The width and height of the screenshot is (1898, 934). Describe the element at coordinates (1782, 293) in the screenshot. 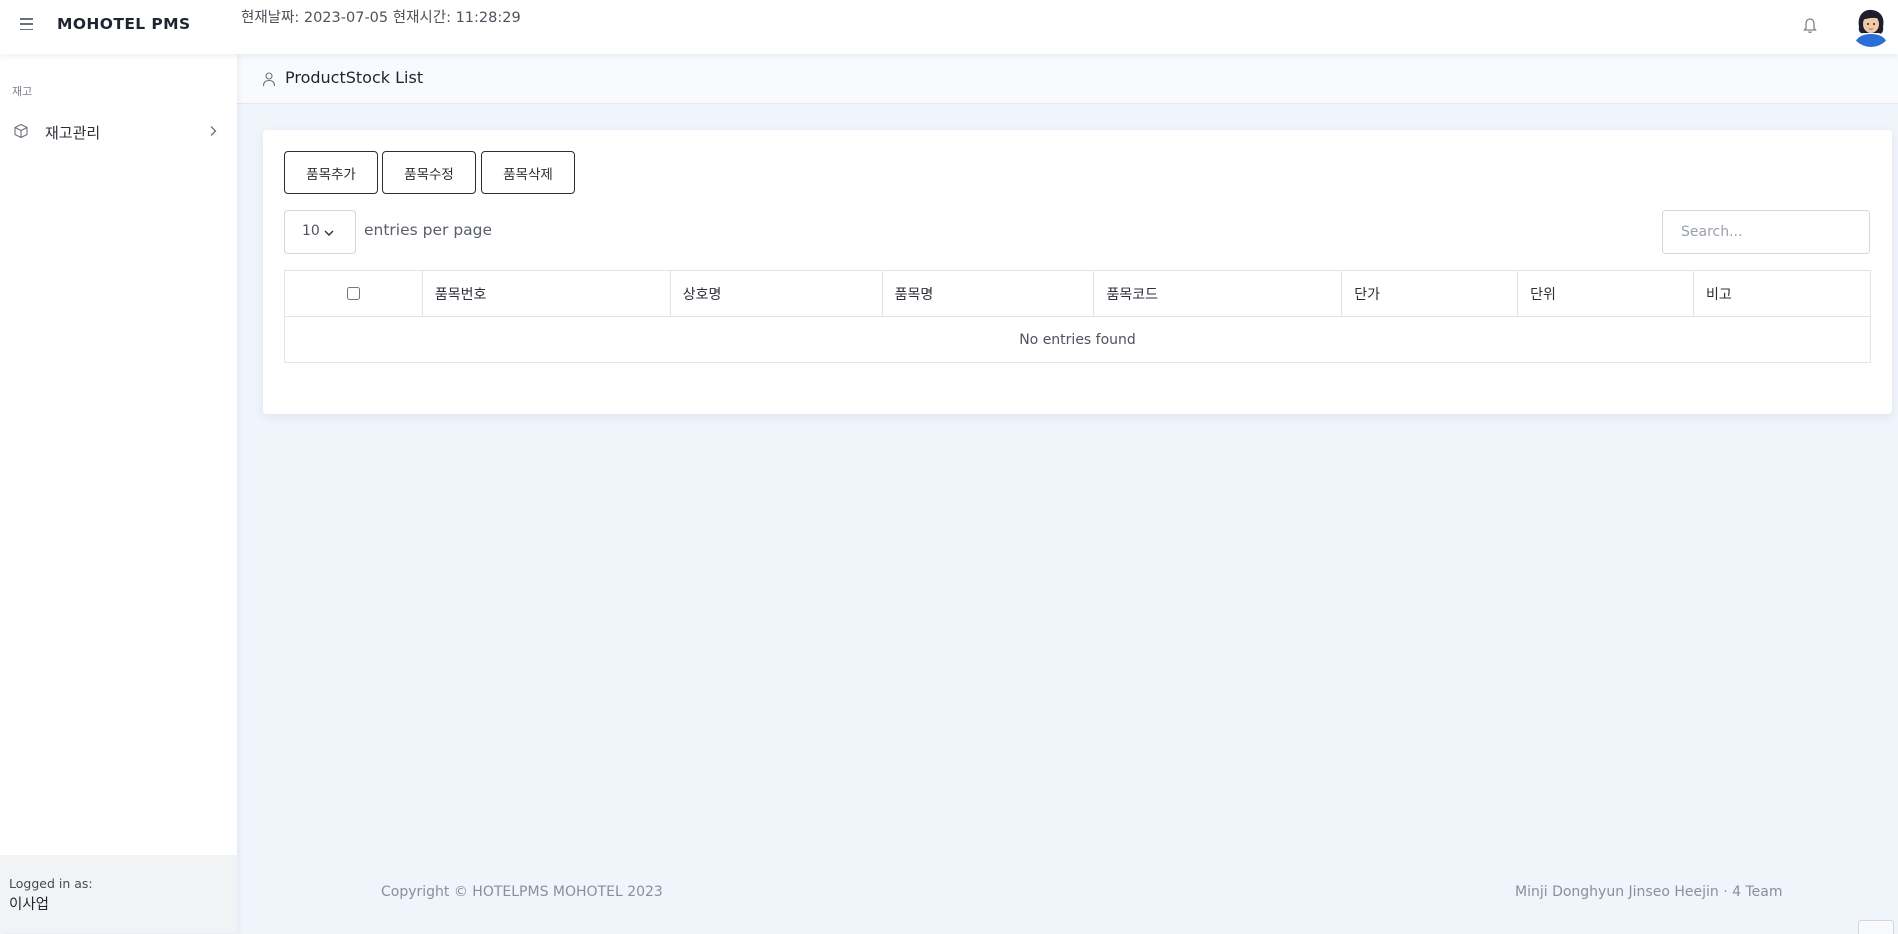

I see `column-header-notes: 비고` at that location.